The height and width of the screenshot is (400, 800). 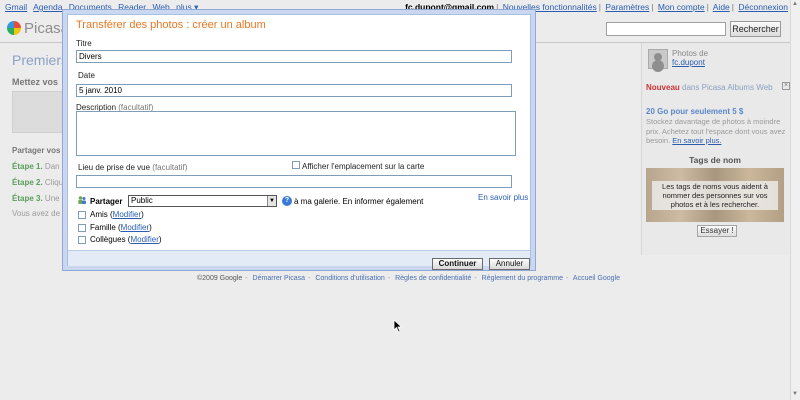 I want to click on news-new-label: Nouveau, so click(x=663, y=87).